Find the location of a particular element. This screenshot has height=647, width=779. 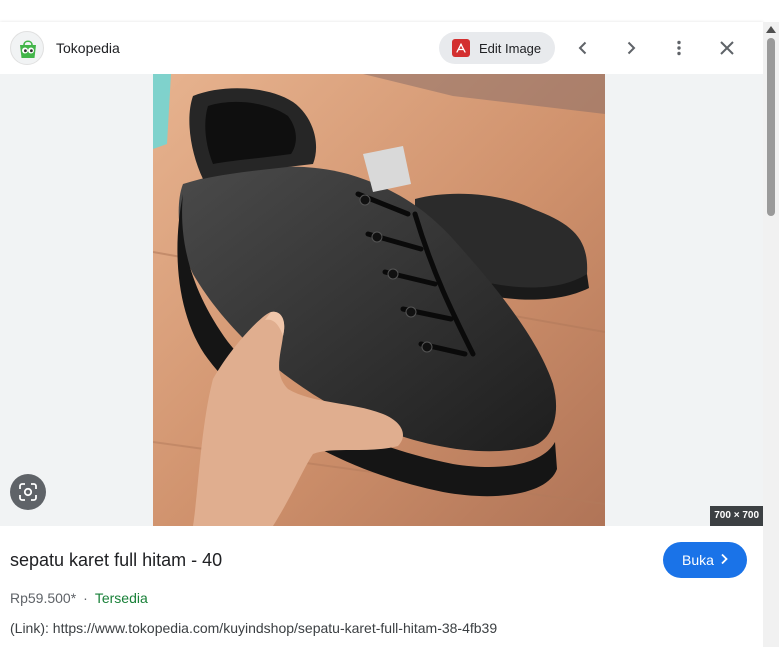

chevron-left-icon is located at coordinates (582, 48).